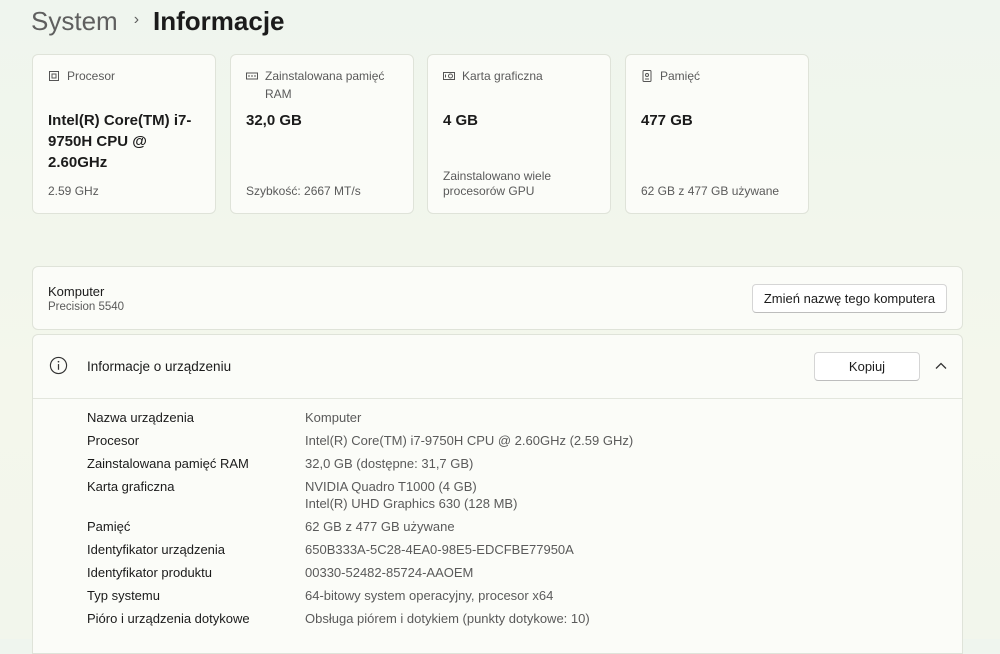  Describe the element at coordinates (647, 76) in the screenshot. I see `storage-icon` at that location.